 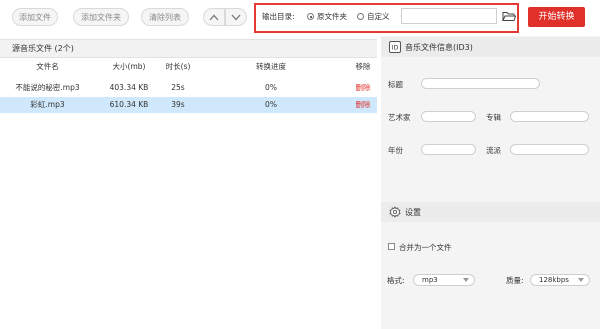 I want to click on genre-label: 流派, so click(x=493, y=150).